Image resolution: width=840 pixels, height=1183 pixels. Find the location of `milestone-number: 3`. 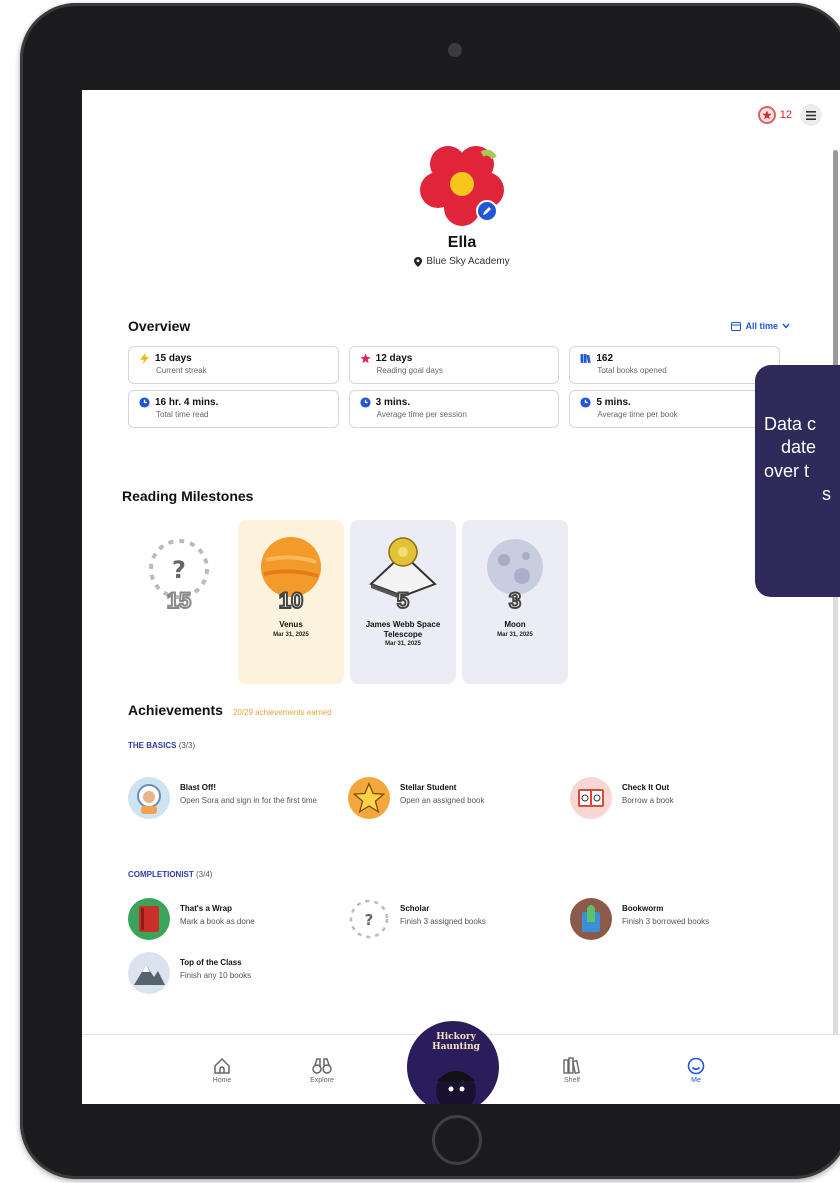

milestone-number: 3 is located at coordinates (515, 600).